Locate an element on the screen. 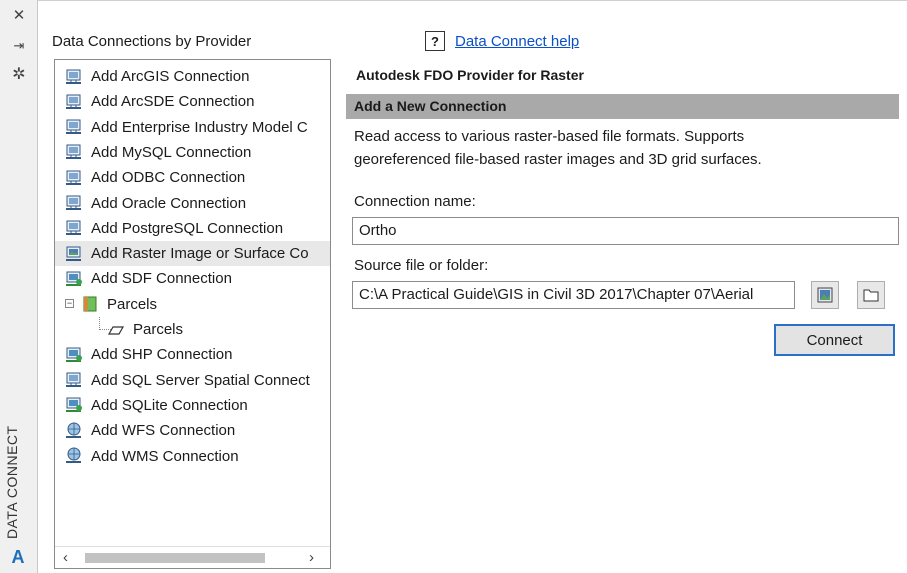 Image resolution: width=907 pixels, height=573 pixels. scroll-thumb is located at coordinates (175, 558).